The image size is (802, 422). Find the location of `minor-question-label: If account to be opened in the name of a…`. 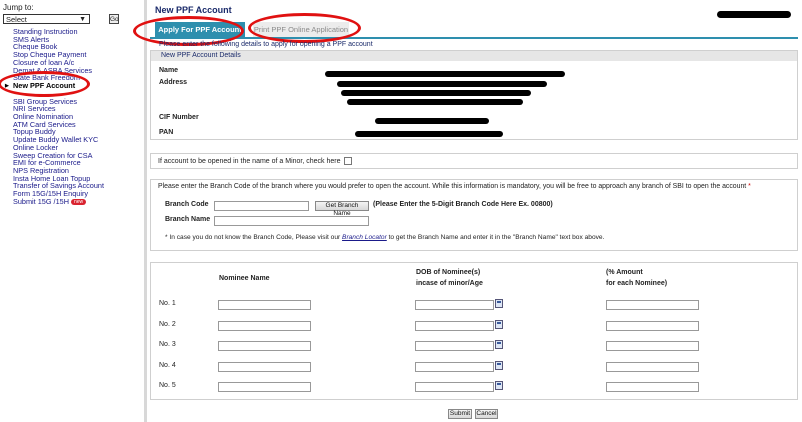

minor-question-label: If account to be opened in the name of a… is located at coordinates (249, 161).